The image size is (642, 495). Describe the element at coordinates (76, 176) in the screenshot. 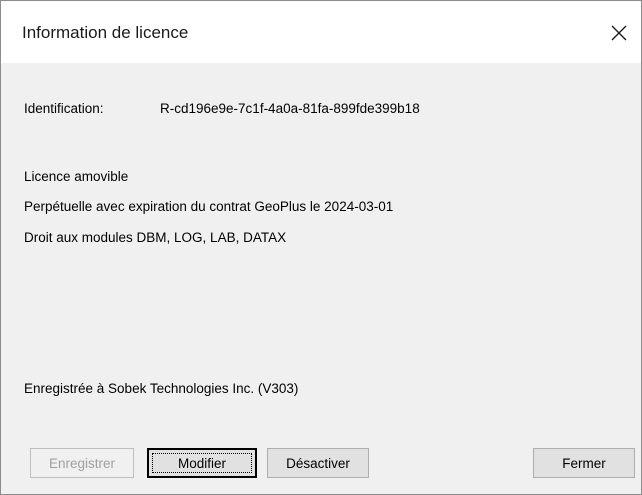

I see `license-type: Licence amovible` at that location.